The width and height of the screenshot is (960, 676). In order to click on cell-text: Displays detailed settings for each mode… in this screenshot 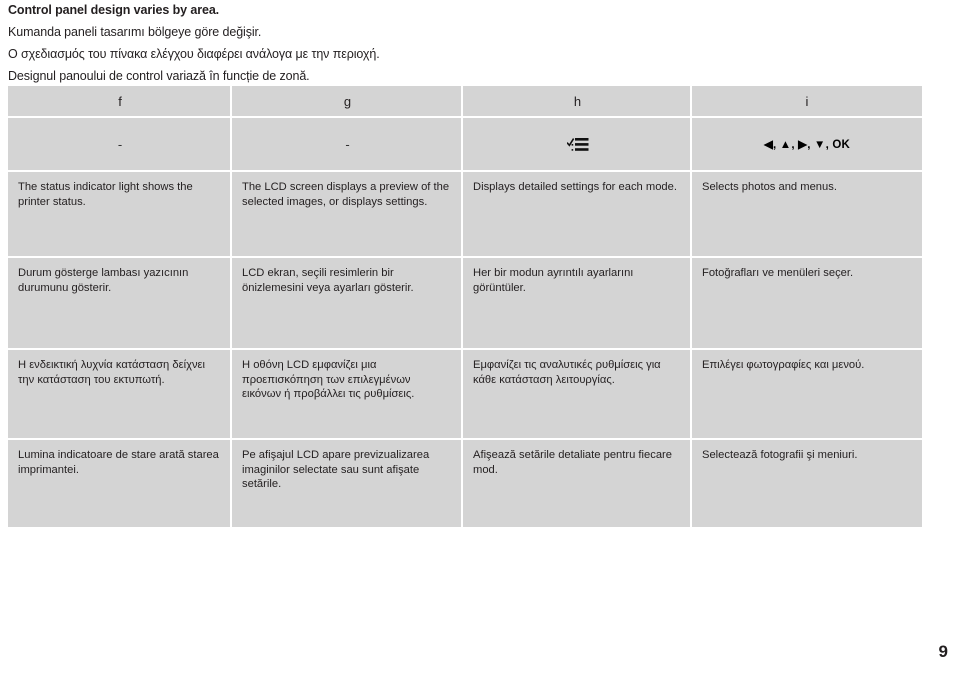, I will do `click(575, 187)`.